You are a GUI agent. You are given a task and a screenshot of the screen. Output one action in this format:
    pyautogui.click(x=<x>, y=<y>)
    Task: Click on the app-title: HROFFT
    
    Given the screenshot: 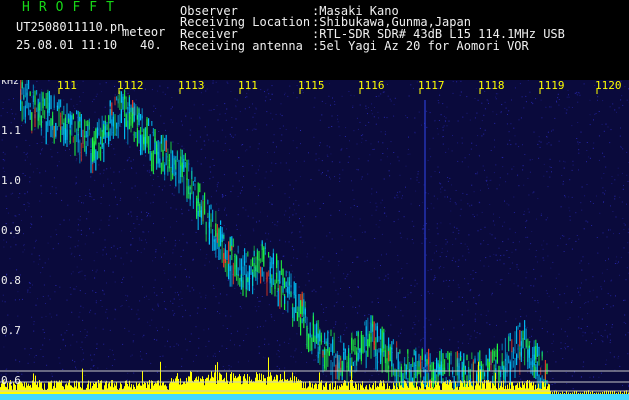 What is the action you would take?
    pyautogui.click(x=72, y=7)
    